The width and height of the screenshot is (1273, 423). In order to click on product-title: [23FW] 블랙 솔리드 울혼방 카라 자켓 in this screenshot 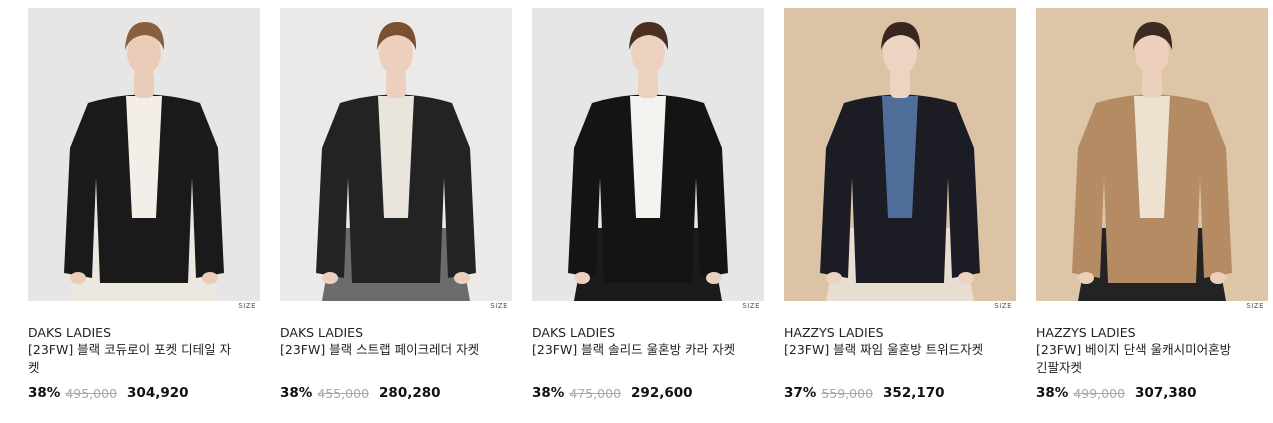, I will do `click(648, 359)`.